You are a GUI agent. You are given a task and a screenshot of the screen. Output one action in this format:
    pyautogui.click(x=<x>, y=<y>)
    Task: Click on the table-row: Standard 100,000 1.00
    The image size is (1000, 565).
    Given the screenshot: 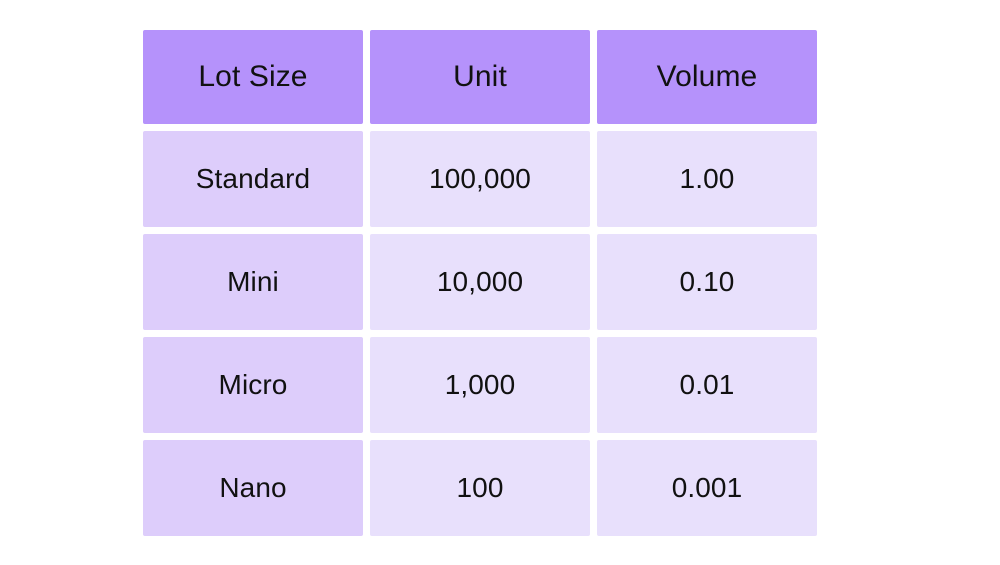 What is the action you would take?
    pyautogui.click(x=480, y=179)
    